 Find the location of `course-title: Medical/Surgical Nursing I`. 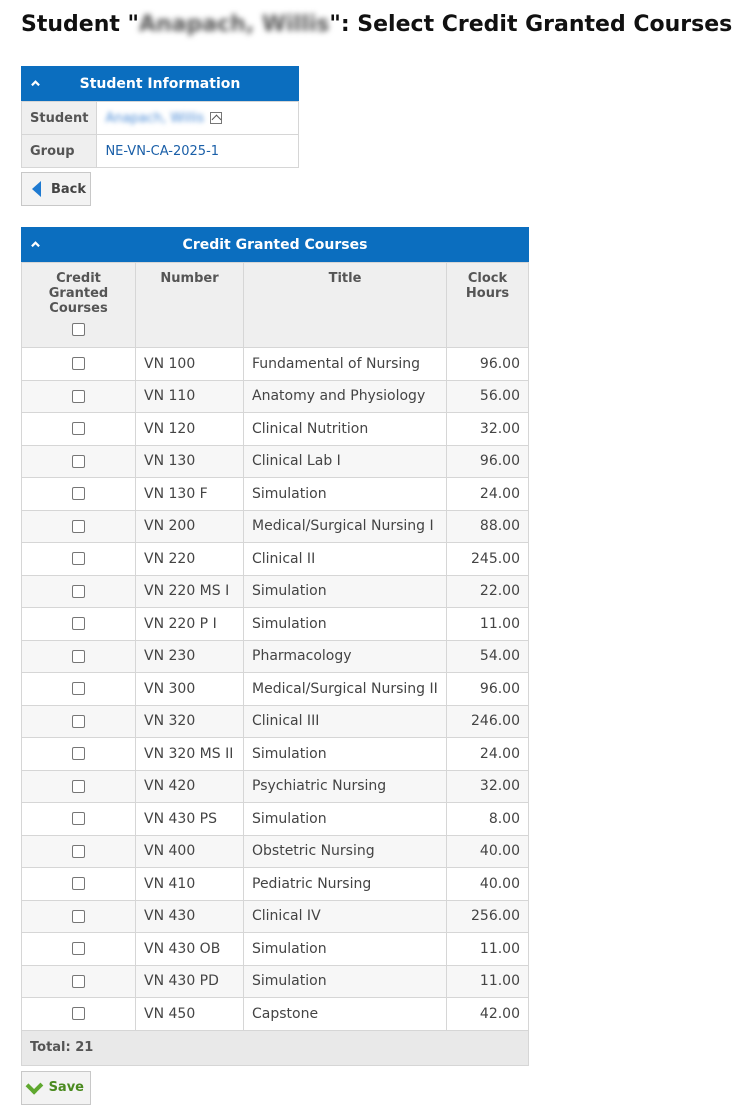

course-title: Medical/Surgical Nursing I is located at coordinates (345, 526).